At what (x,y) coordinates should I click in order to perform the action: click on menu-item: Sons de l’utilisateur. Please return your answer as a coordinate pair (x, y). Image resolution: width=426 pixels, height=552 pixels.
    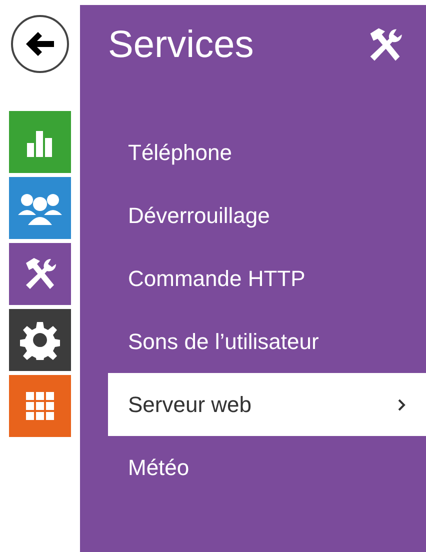
    Looking at the image, I should click on (267, 341).